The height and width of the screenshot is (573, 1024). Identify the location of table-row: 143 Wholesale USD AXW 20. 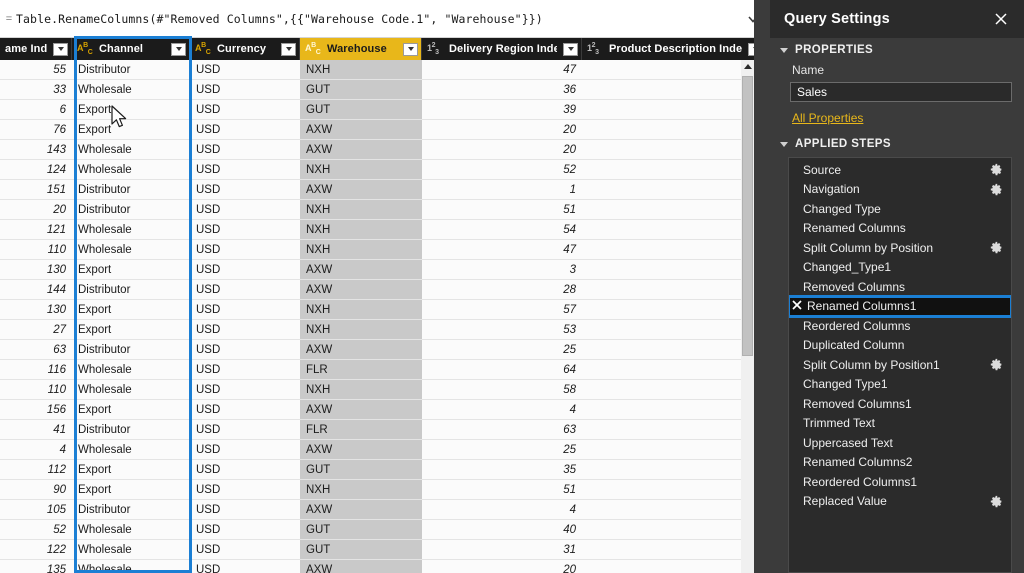
(385, 150).